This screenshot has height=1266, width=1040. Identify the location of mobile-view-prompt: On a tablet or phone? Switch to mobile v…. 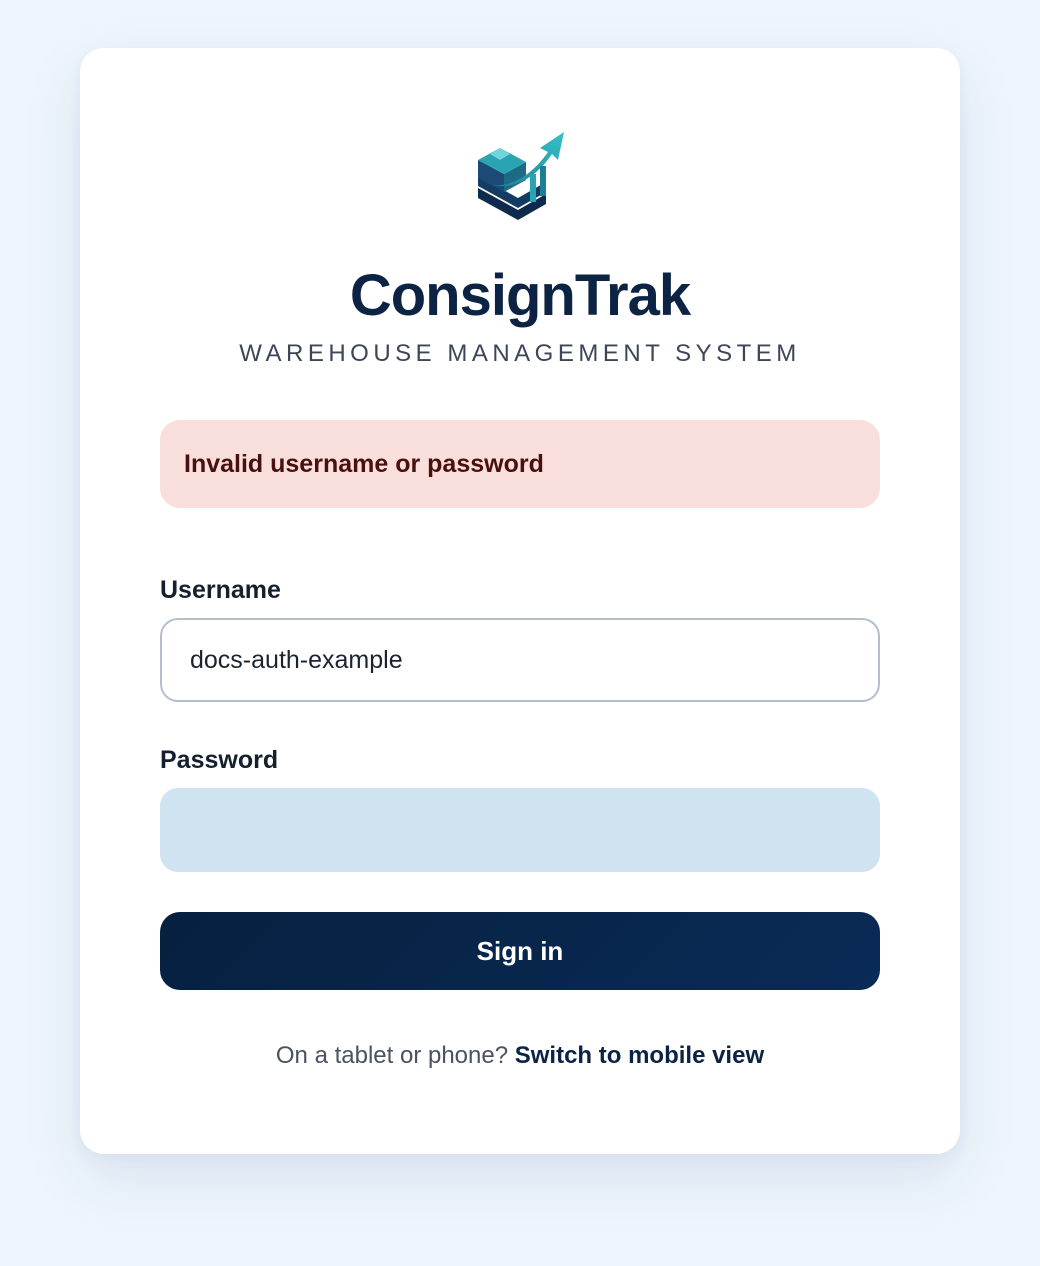
(520, 1056).